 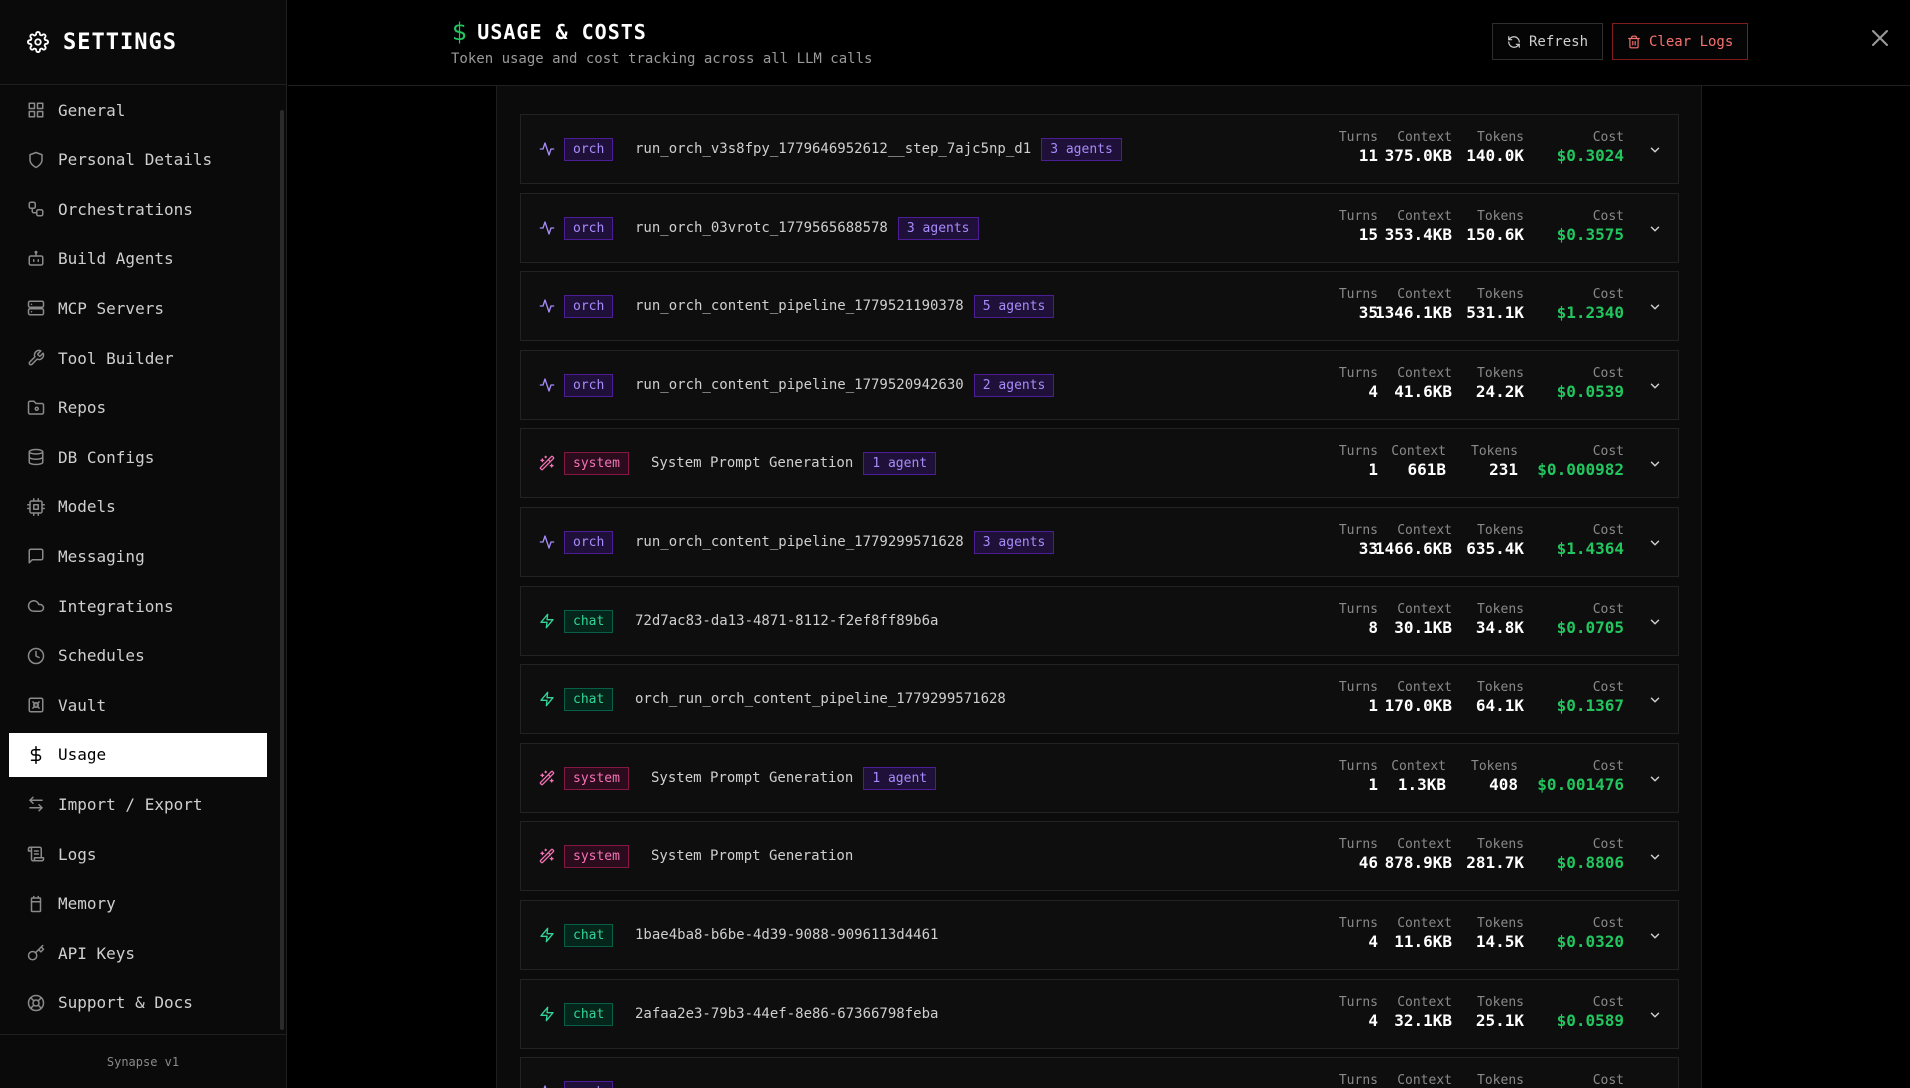 What do you see at coordinates (1880, 38) in the screenshot?
I see `close-icon` at bounding box center [1880, 38].